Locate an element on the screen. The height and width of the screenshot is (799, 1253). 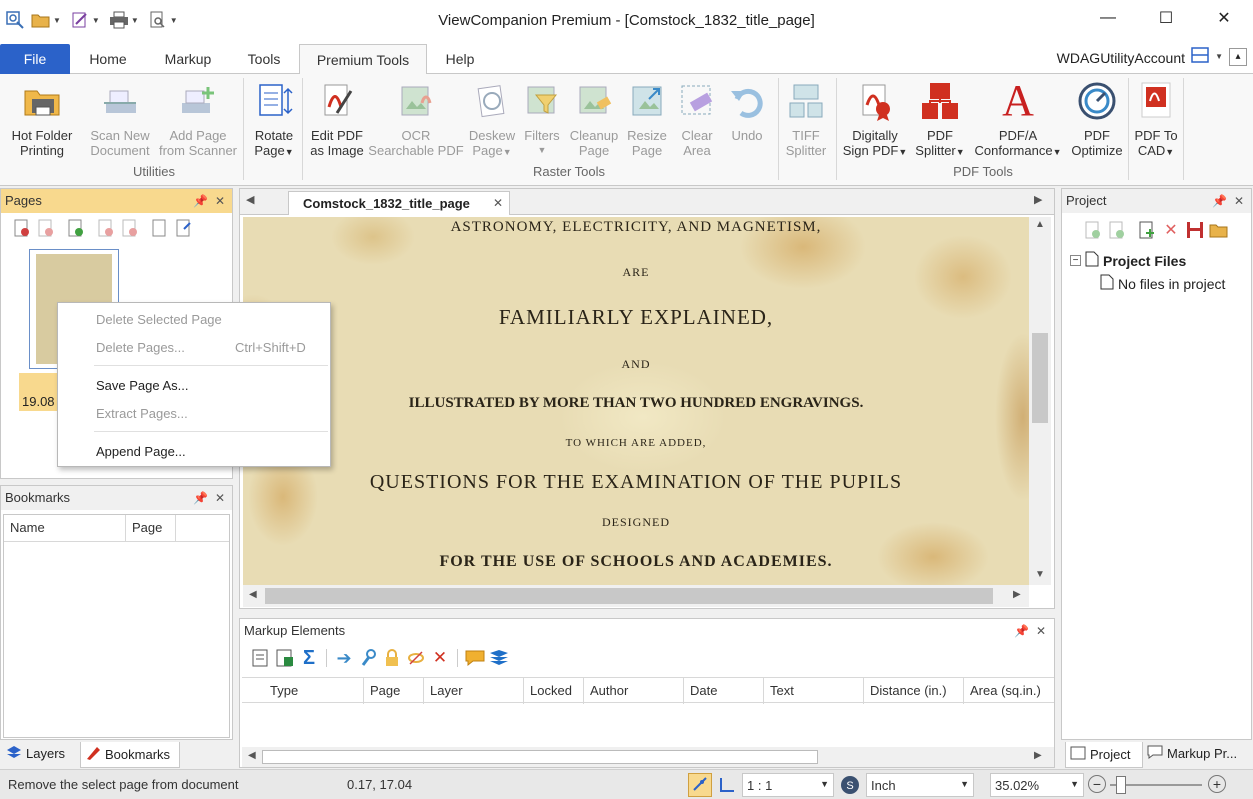
tab-tools: Tools is located at coordinates (264, 59).